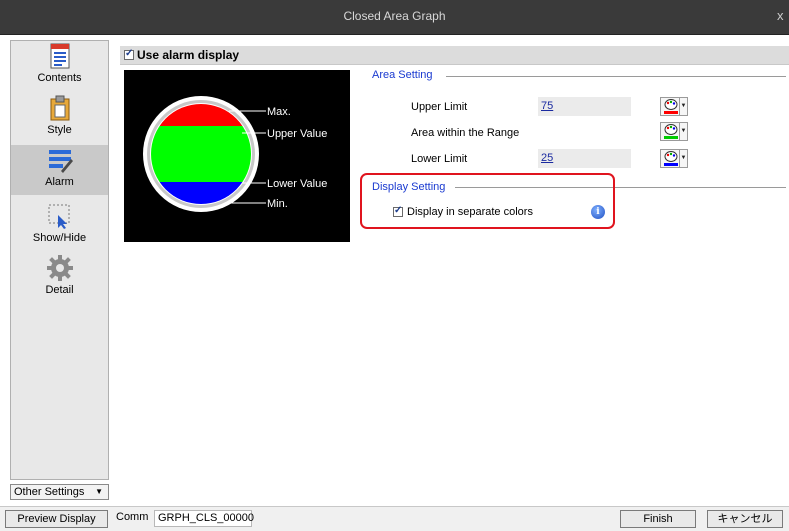 This screenshot has width=789, height=531. I want to click on upper-limit-color-swatch, so click(671, 112).